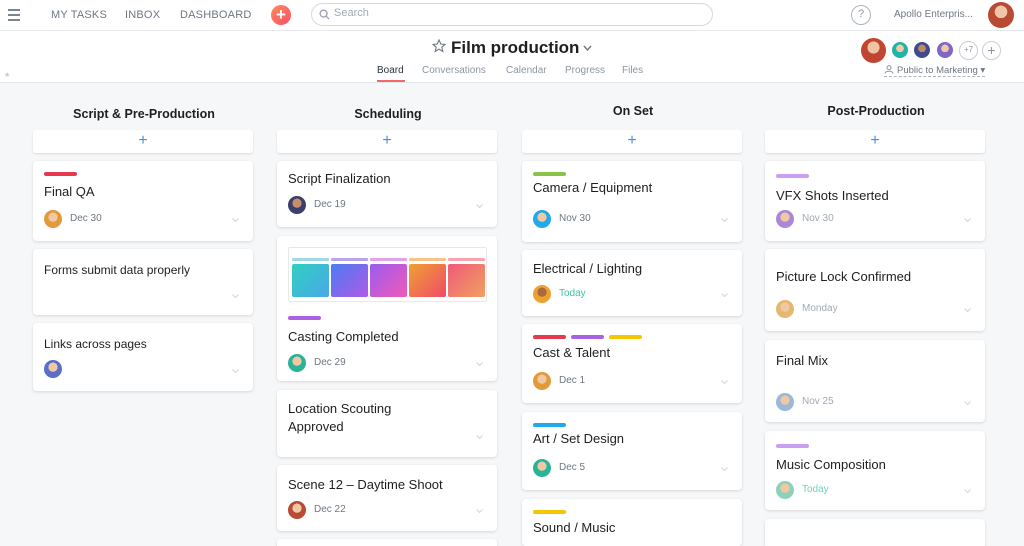 This screenshot has height=546, width=1024. I want to click on due-date: Dec 1, so click(572, 380).